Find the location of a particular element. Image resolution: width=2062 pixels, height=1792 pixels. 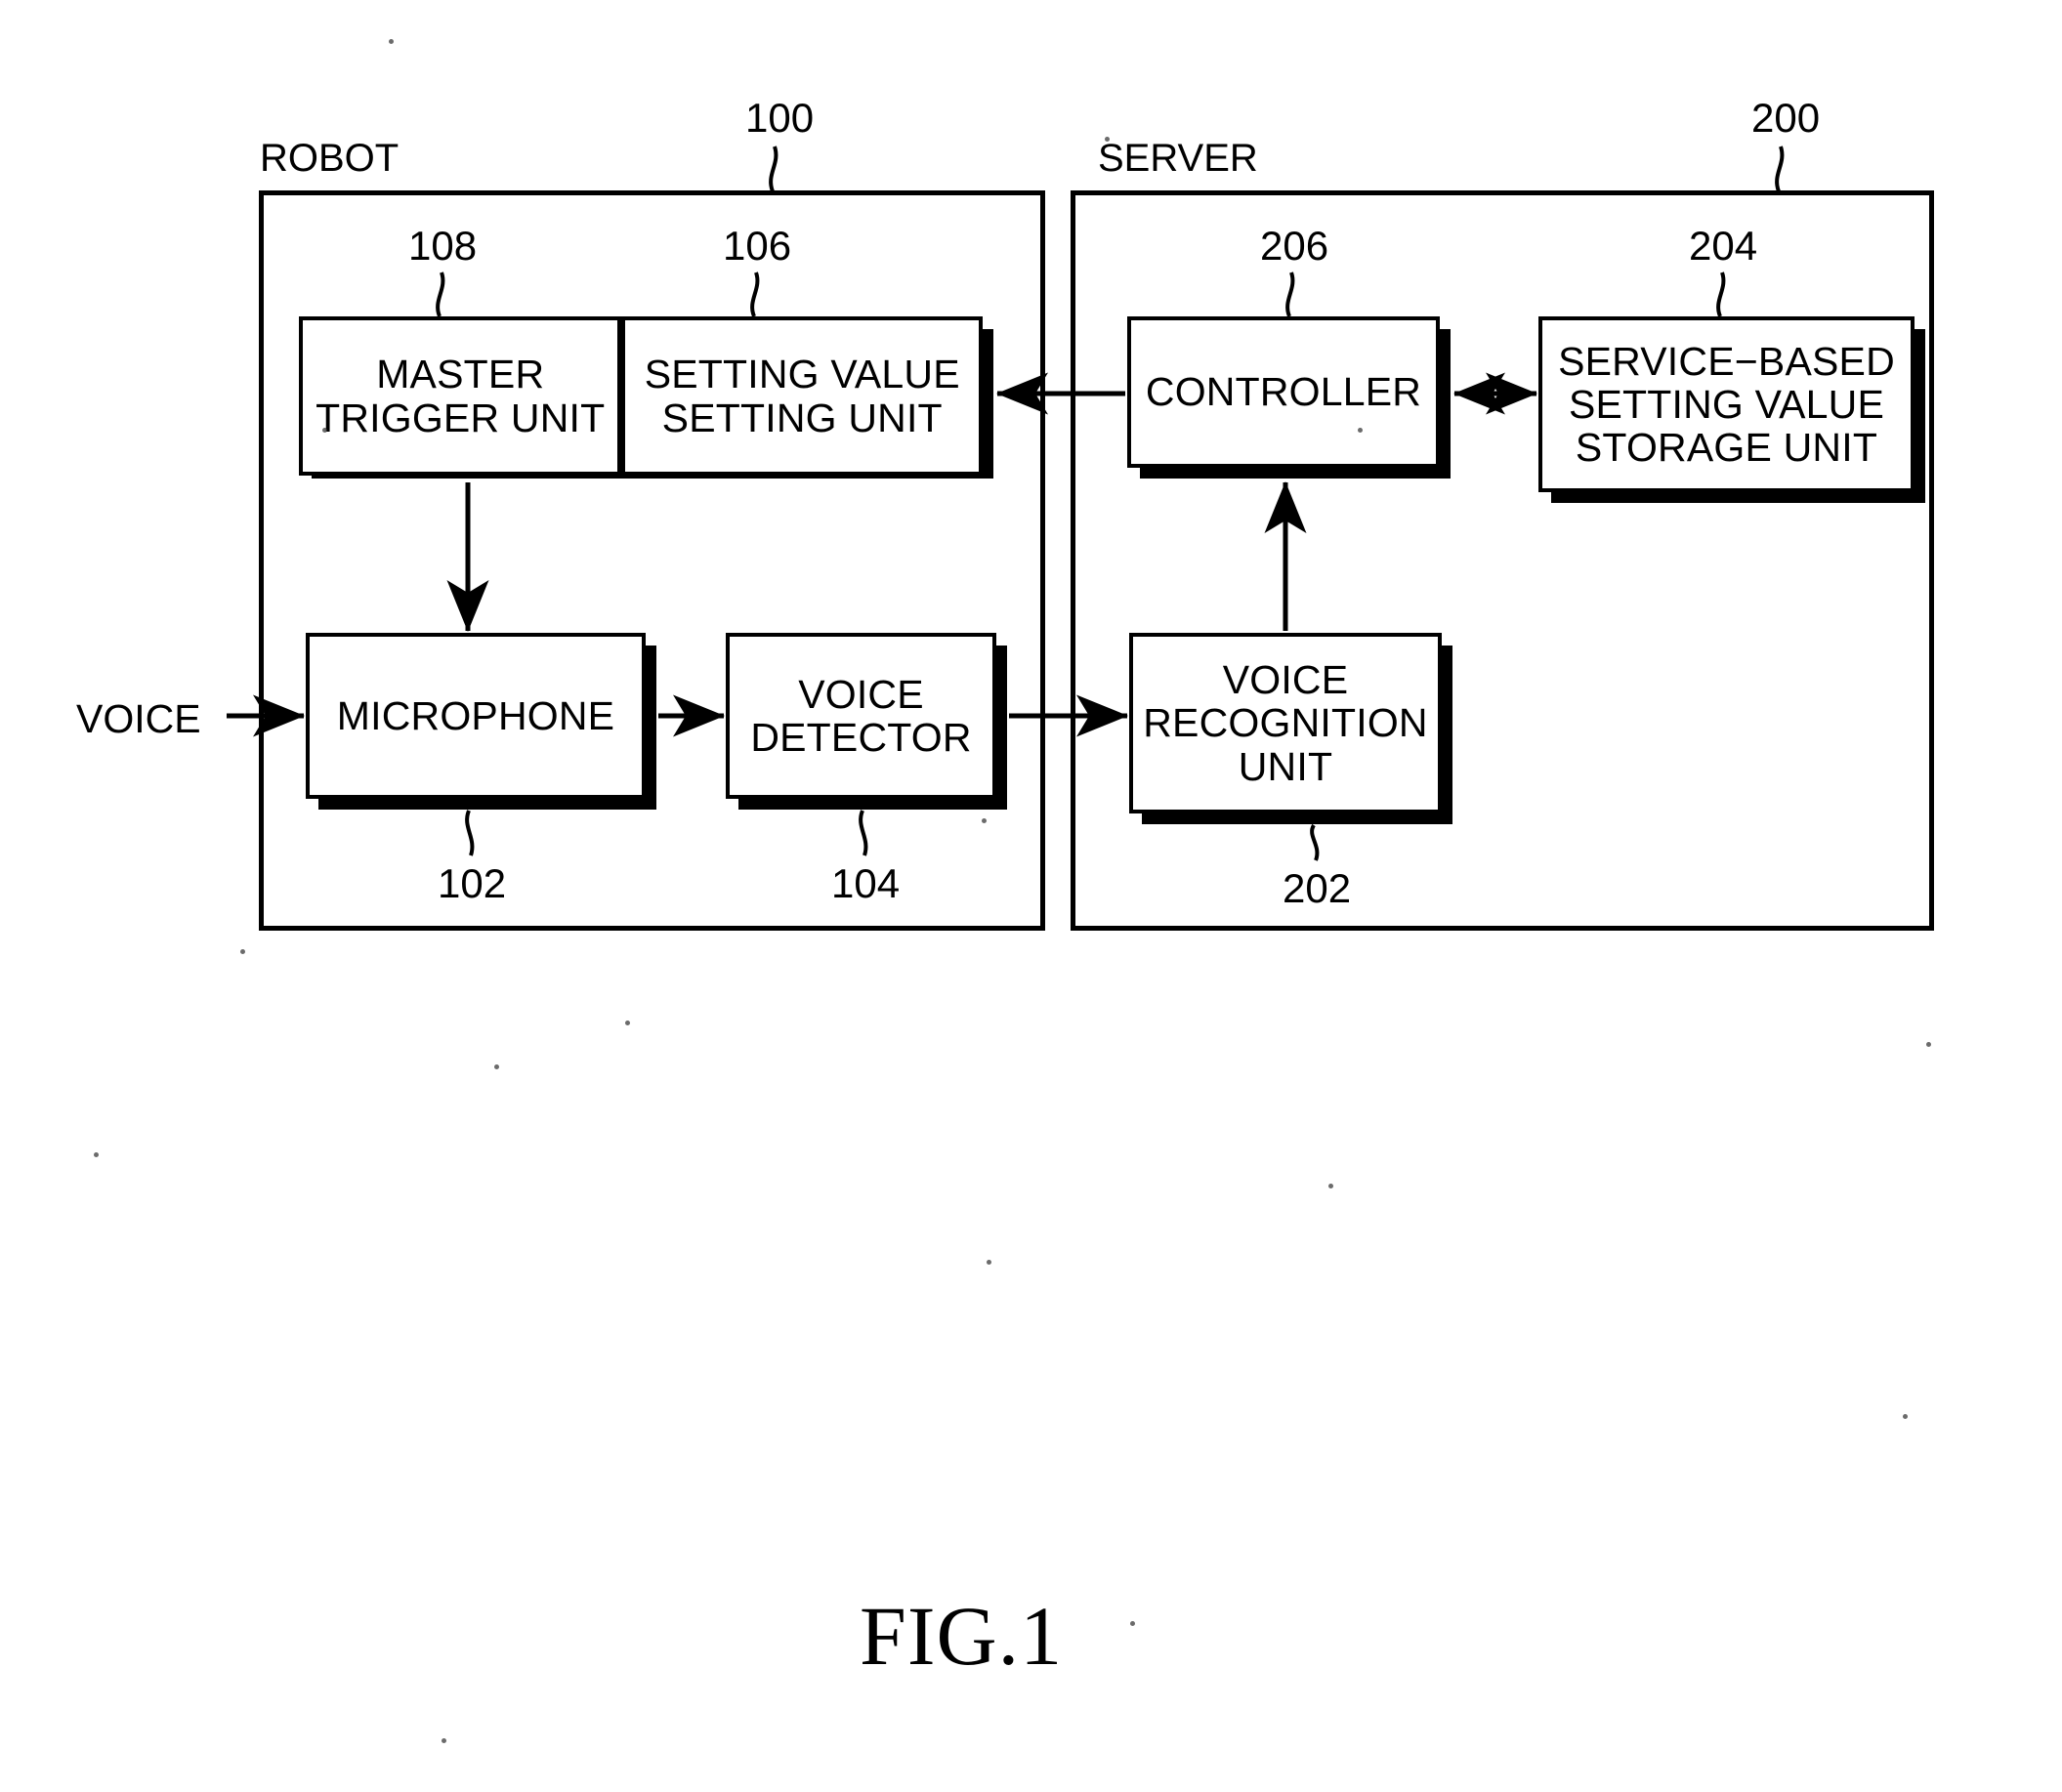

ref-number-206: 206 is located at coordinates (1294, 246).